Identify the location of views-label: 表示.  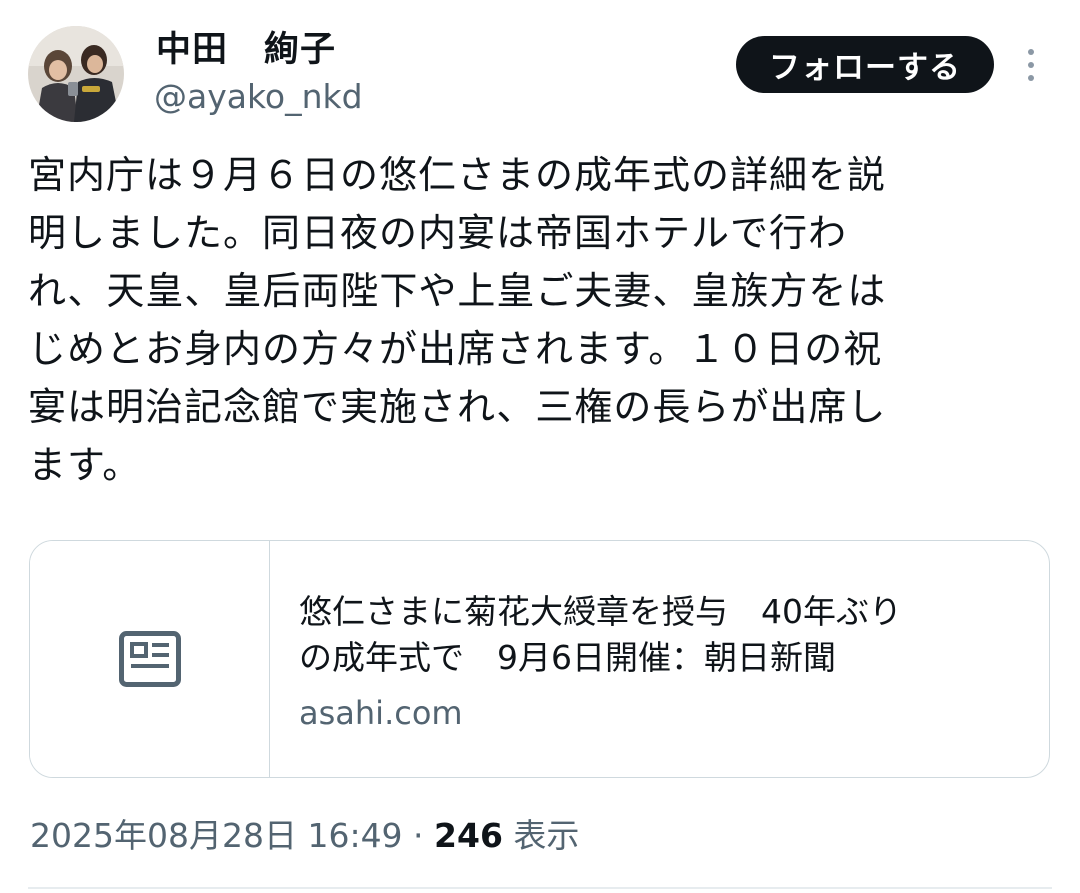
(541, 835).